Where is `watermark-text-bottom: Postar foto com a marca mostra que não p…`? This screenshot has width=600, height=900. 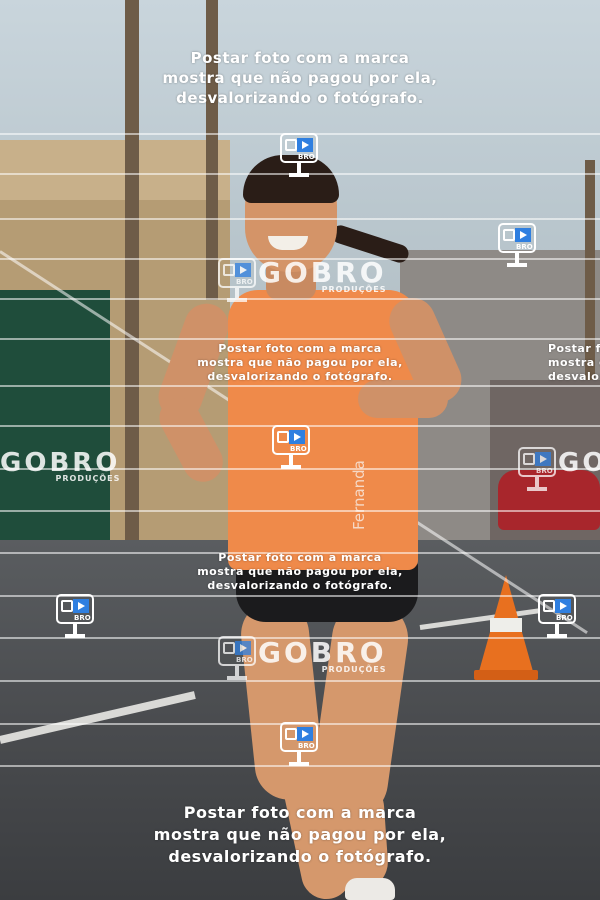 watermark-text-bottom: Postar foto com a marca mostra que não p… is located at coordinates (300, 835).